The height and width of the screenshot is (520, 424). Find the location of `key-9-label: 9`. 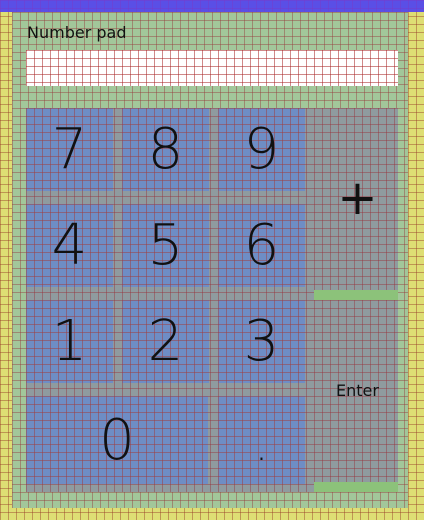

key-9-label: 9 is located at coordinates (261, 149).